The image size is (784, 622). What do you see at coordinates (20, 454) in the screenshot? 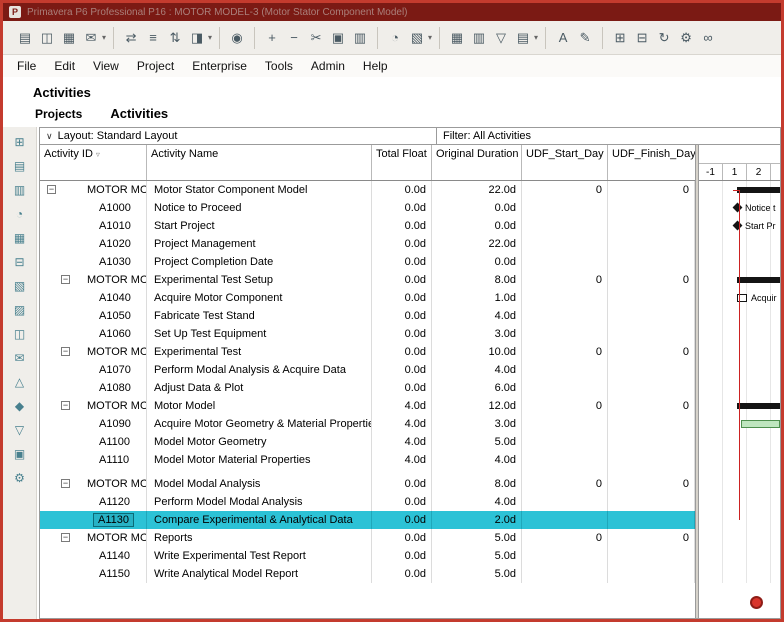
I see `documents-icon: ▣` at bounding box center [20, 454].